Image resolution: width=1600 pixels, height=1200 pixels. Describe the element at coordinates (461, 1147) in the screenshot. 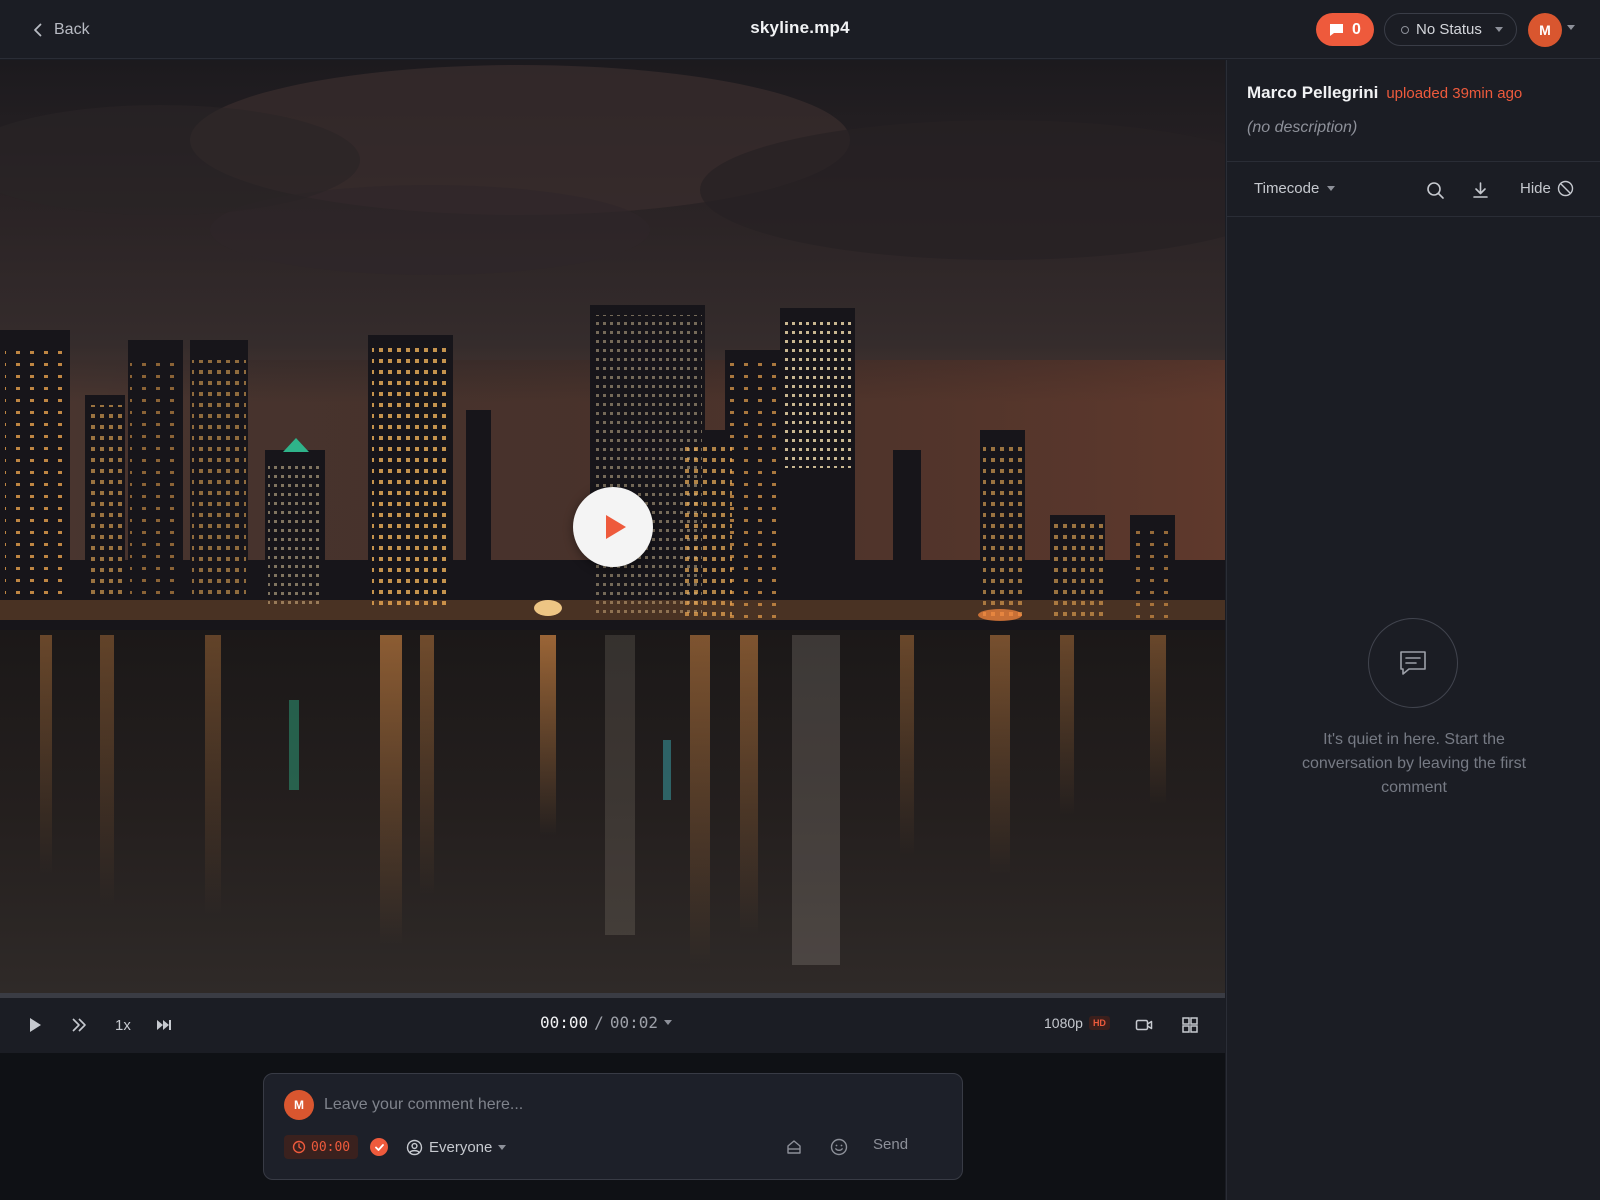

I see `audience-label: Everyone` at that location.